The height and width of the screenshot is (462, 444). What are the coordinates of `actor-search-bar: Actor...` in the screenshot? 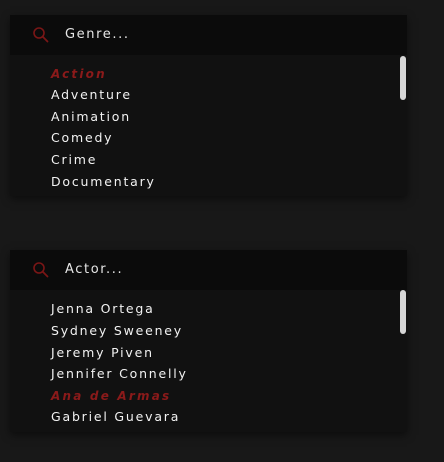 It's located at (208, 270).